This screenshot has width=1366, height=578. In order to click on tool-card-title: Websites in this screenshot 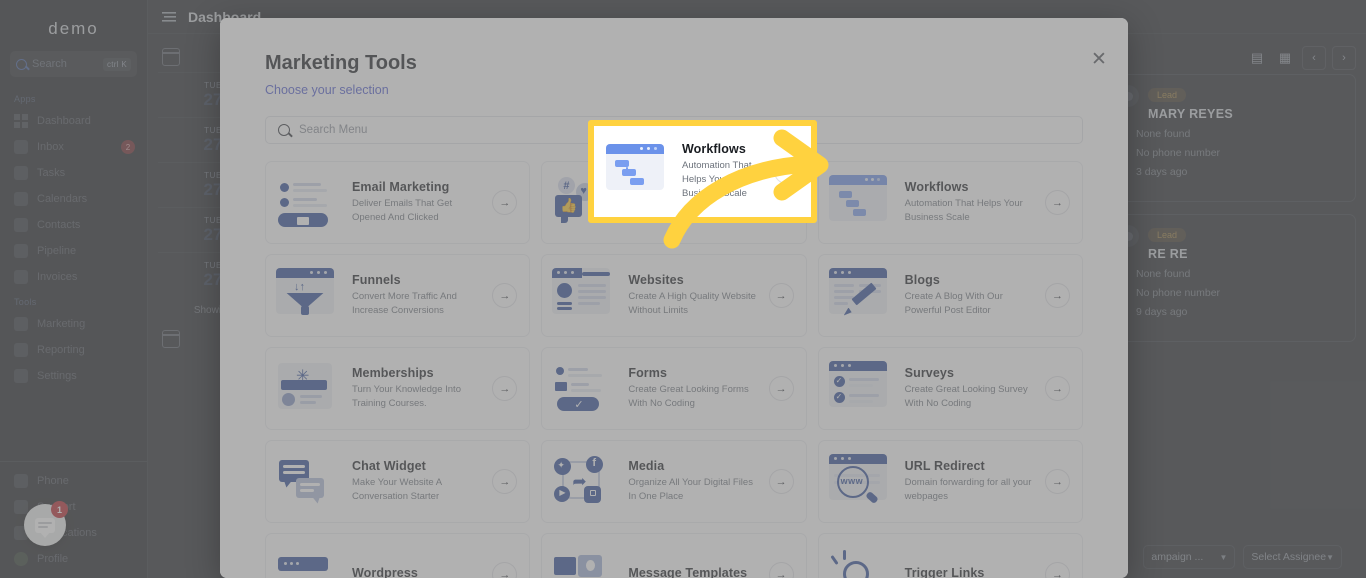, I will do `click(656, 280)`.